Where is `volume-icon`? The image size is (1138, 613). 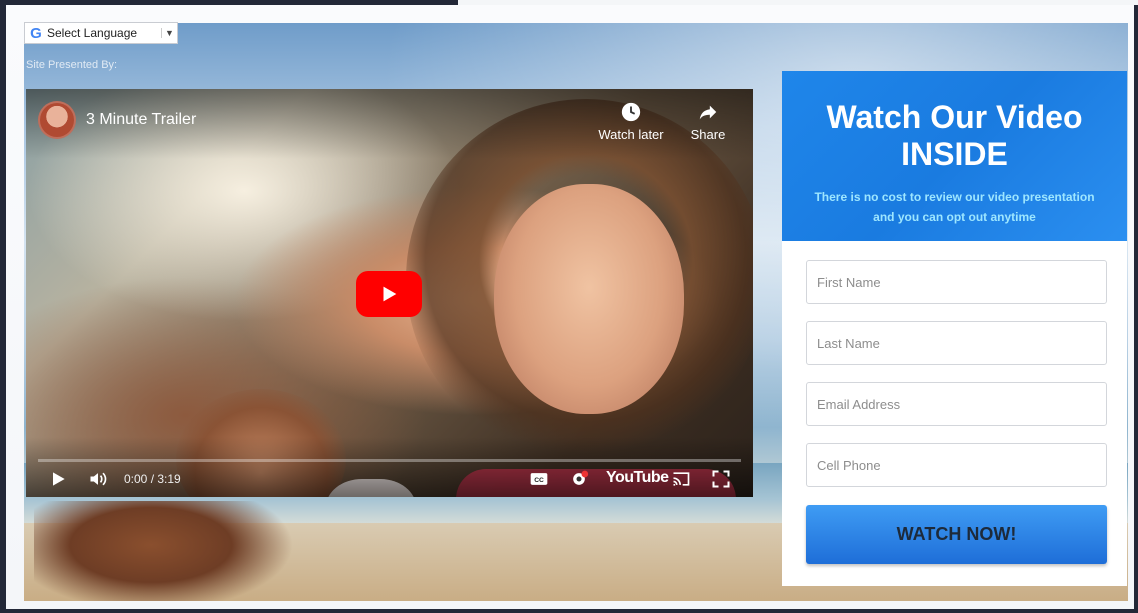
volume-icon is located at coordinates (98, 479).